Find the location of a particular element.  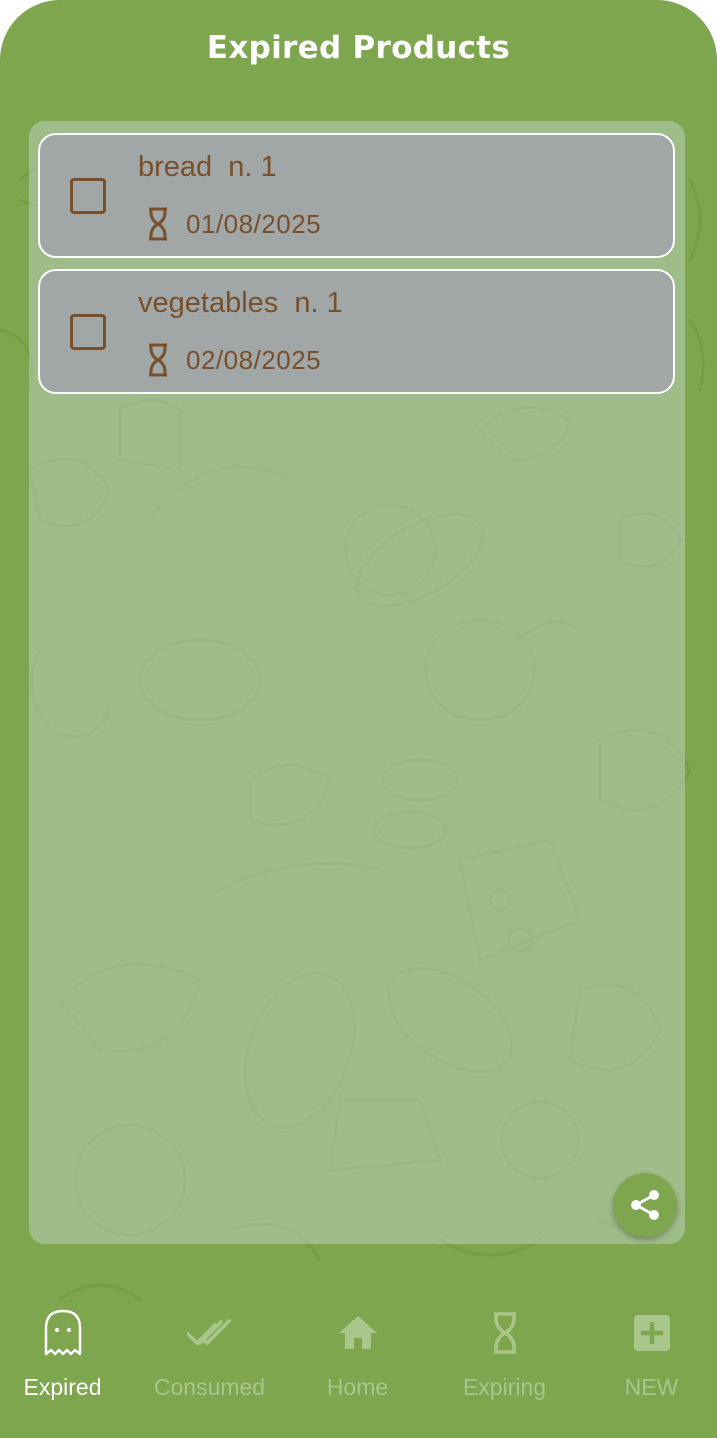

ghost-icon is located at coordinates (62, 1332).